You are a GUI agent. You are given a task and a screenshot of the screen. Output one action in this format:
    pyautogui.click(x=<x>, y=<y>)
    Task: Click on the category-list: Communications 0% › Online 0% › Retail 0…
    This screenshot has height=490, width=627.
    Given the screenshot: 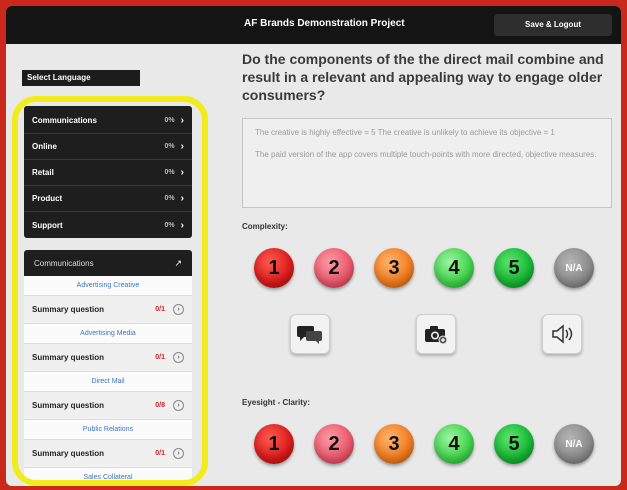 What is the action you would take?
    pyautogui.click(x=108, y=172)
    